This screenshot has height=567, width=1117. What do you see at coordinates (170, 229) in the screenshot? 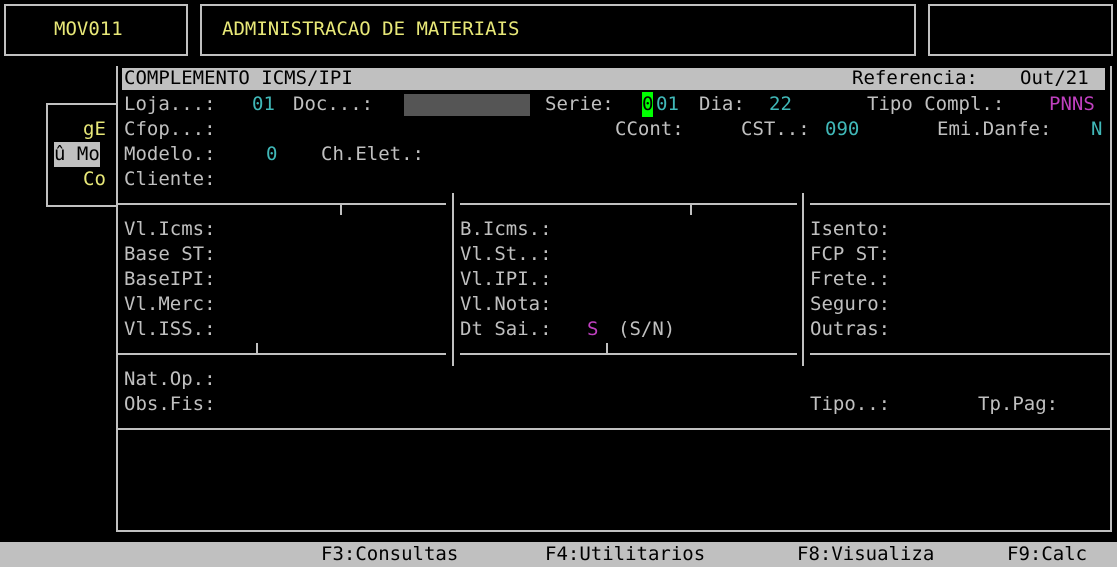
I see `vl-icms-label: Vl.Icms:` at bounding box center [170, 229].